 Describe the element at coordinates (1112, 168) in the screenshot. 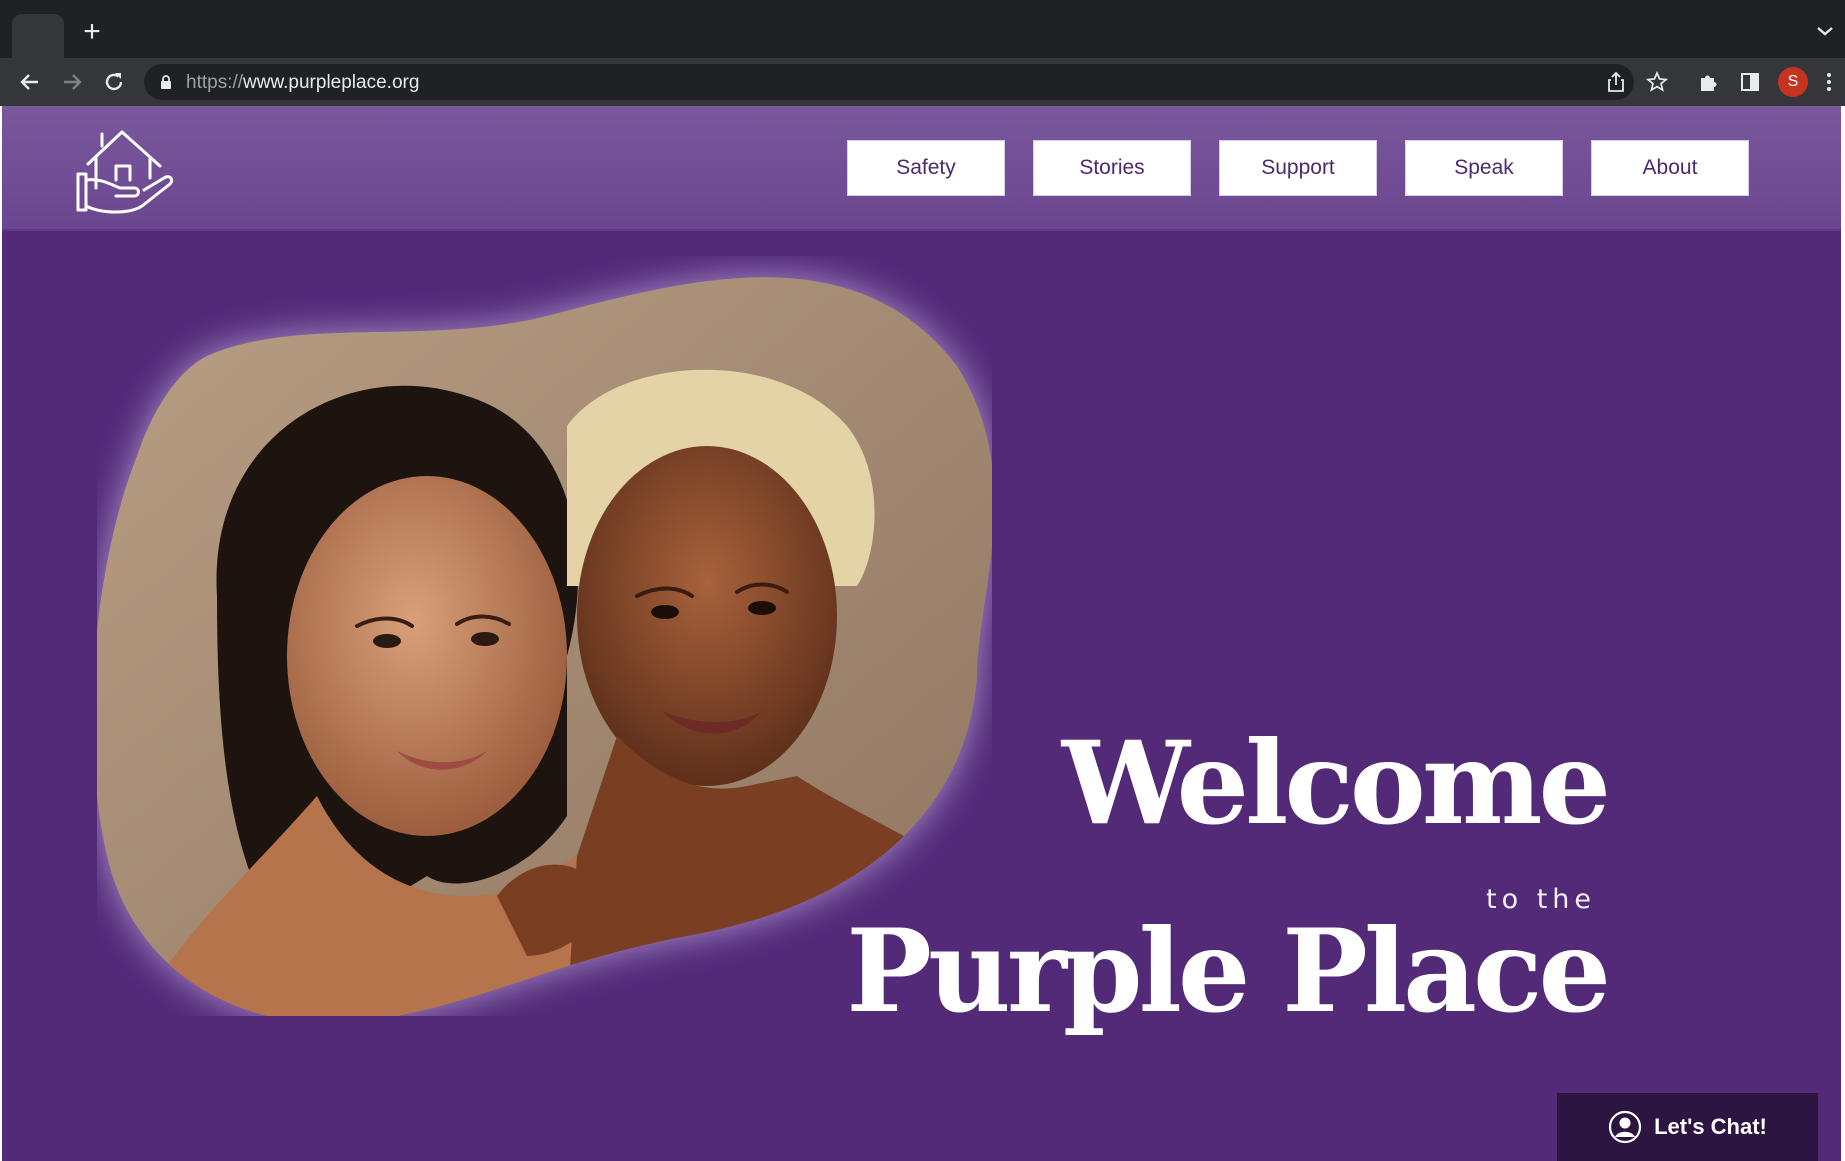

I see `nav-stories: Stories` at that location.